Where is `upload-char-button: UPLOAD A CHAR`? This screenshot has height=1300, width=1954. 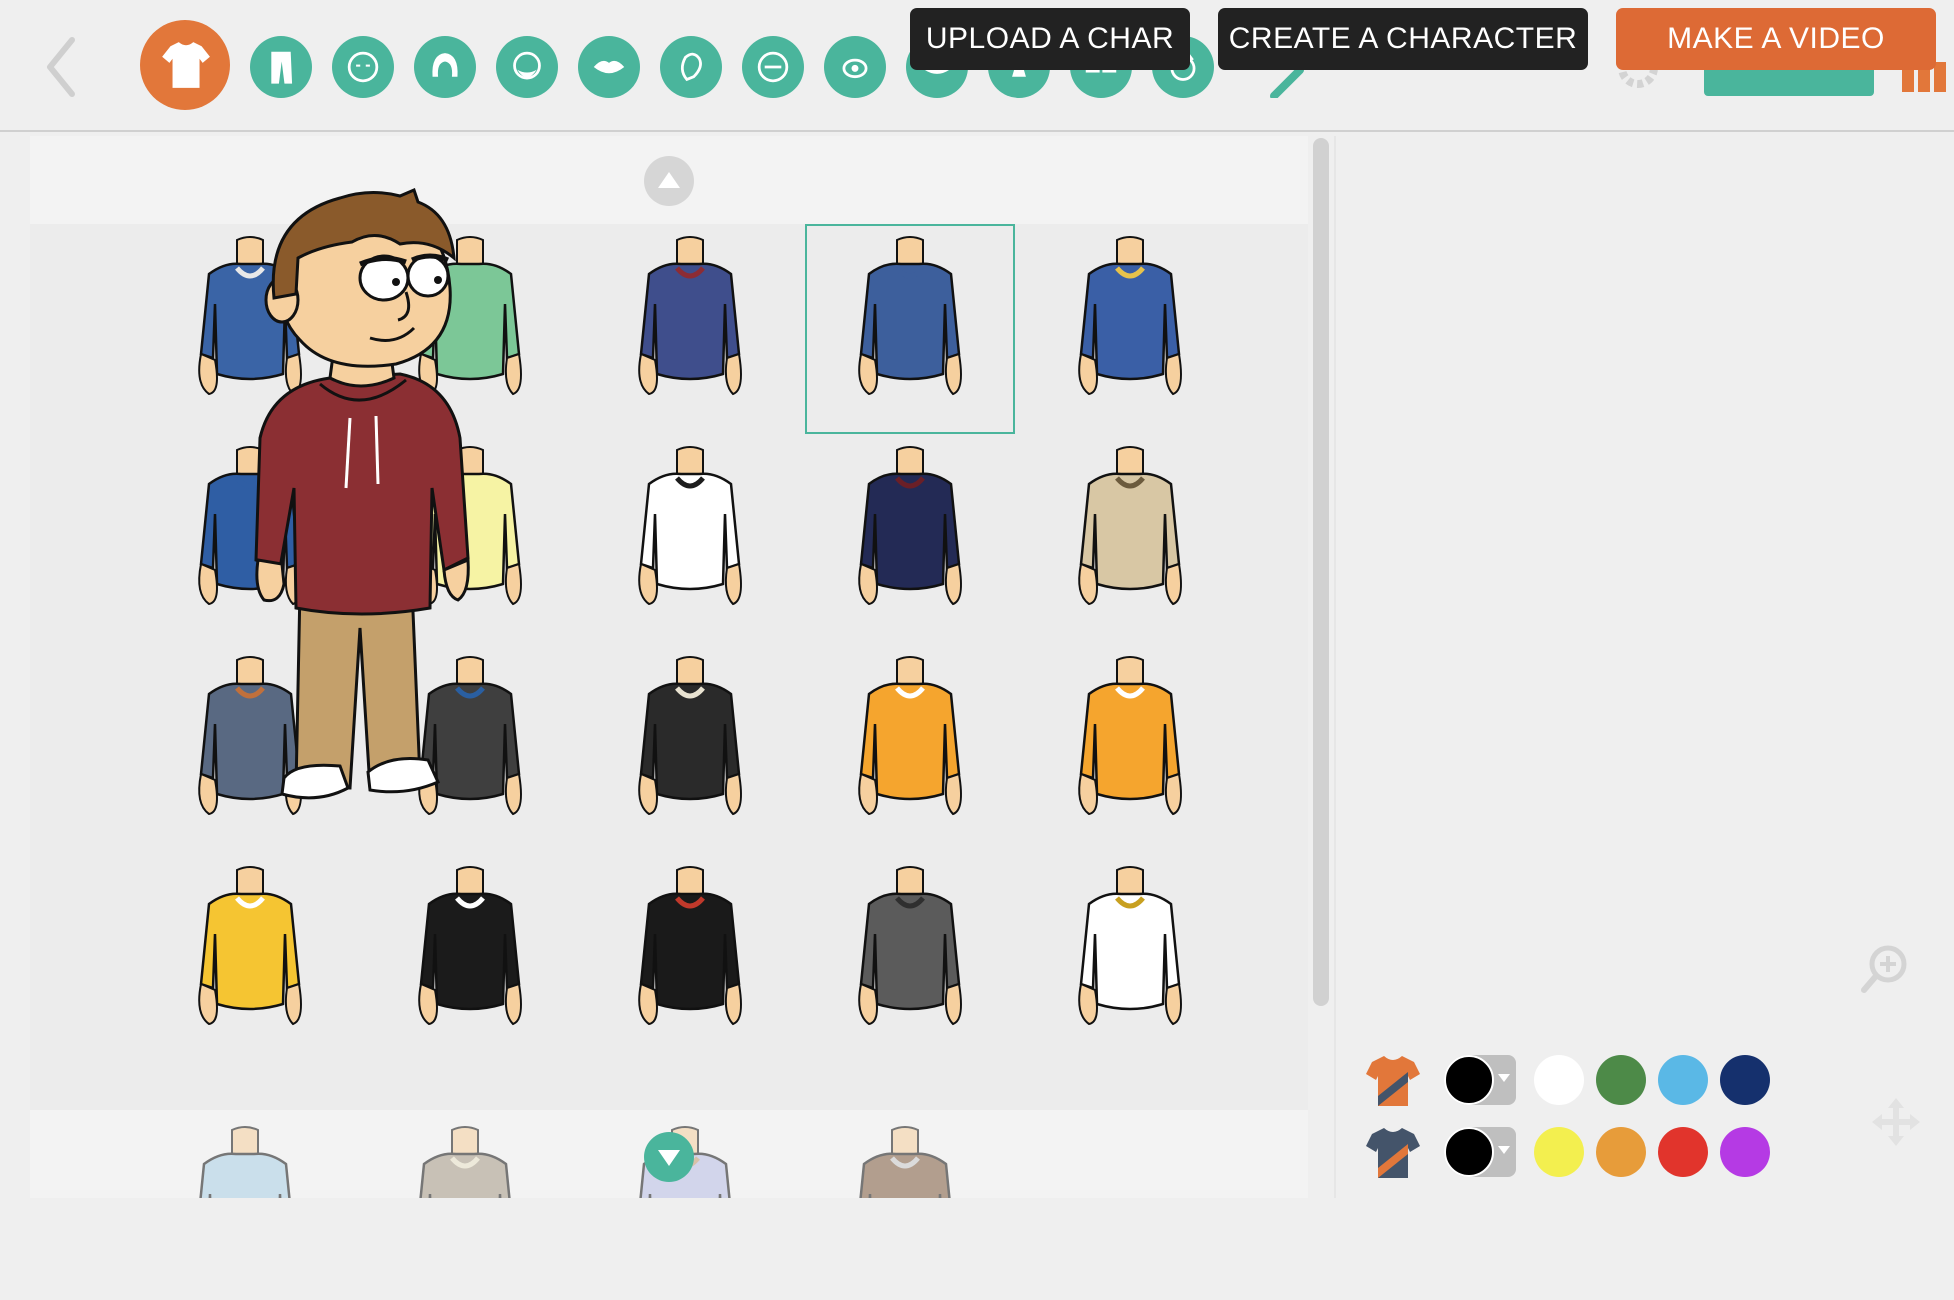 upload-char-button: UPLOAD A CHAR is located at coordinates (1050, 39).